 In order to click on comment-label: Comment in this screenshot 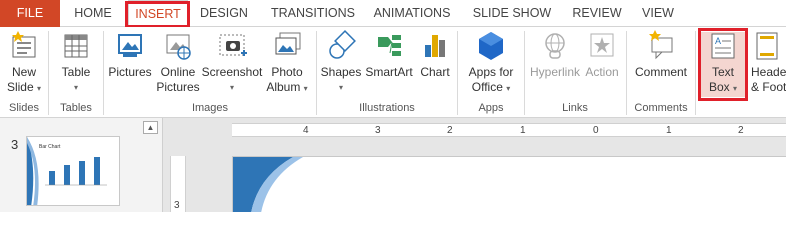, I will do `click(660, 72)`.